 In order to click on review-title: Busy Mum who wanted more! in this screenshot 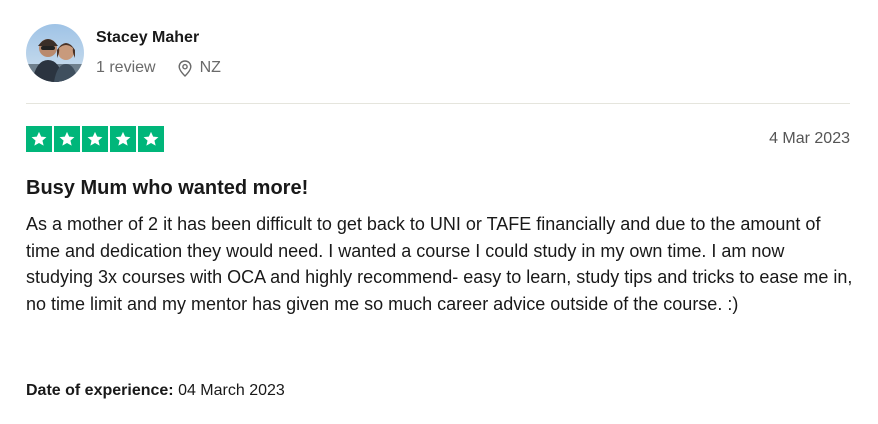, I will do `click(167, 188)`.